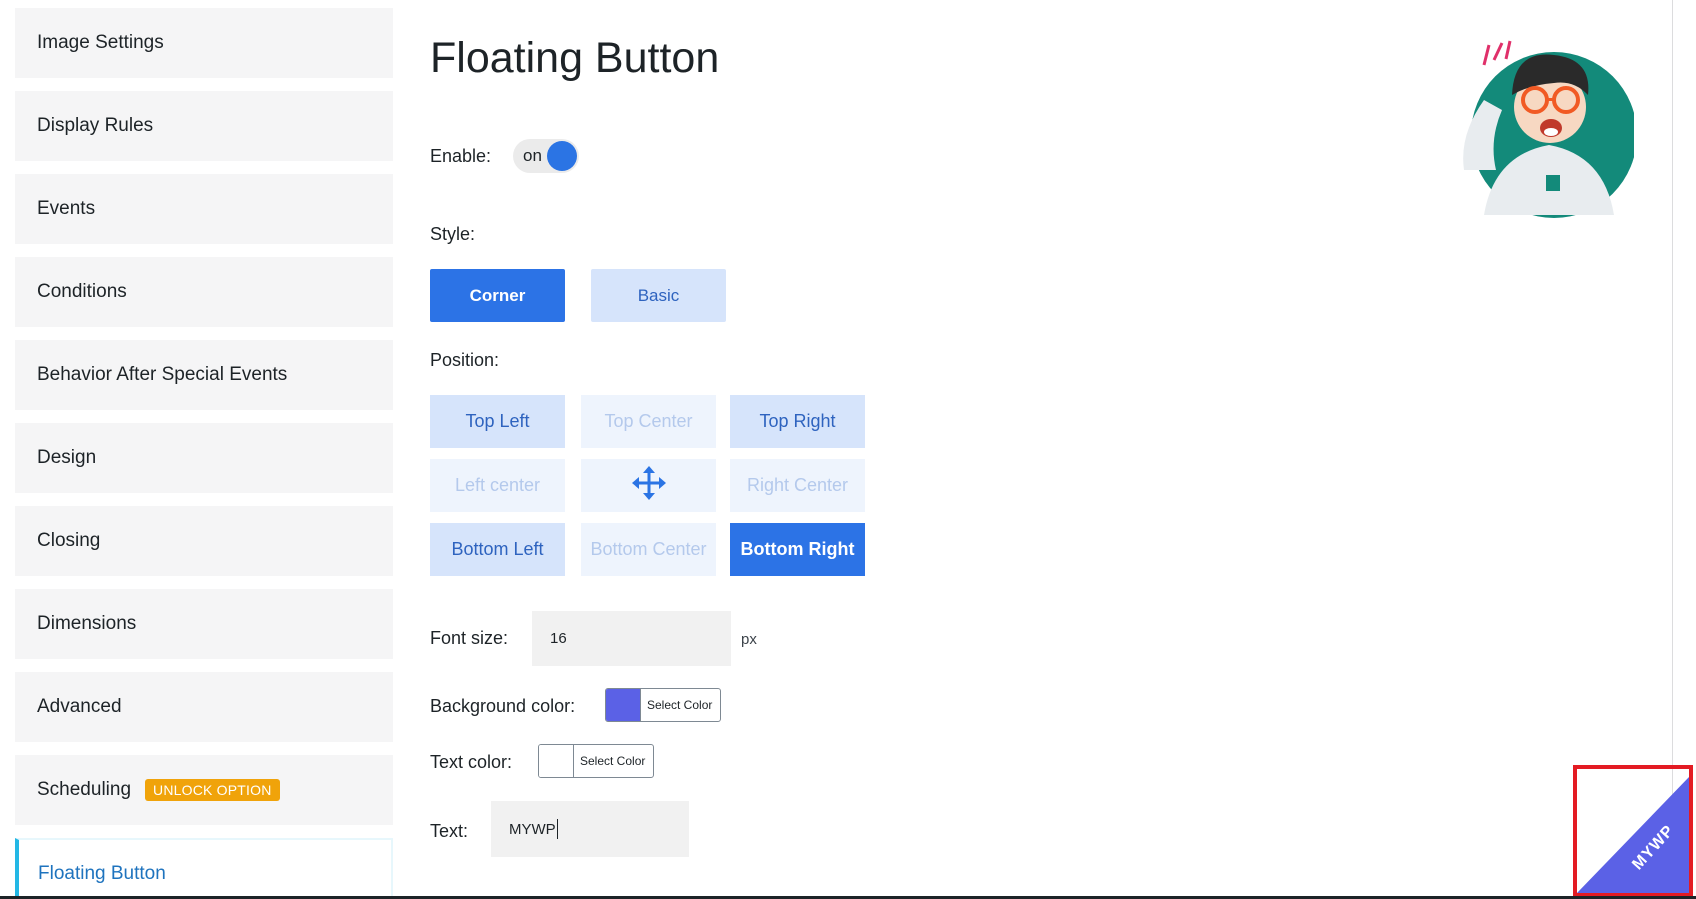 Image resolution: width=1696 pixels, height=899 pixels. I want to click on text-cursor, so click(557, 829).